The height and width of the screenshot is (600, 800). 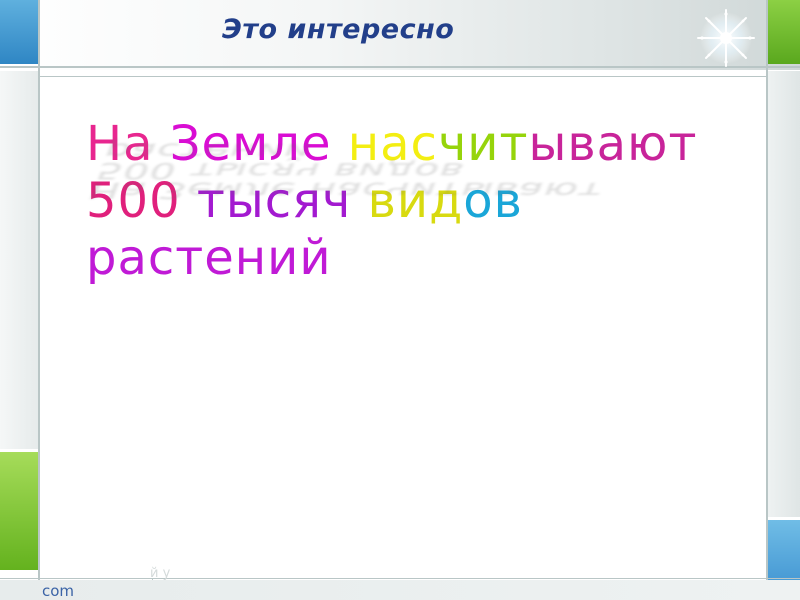 What do you see at coordinates (39, 300) in the screenshot?
I see `left-divider` at bounding box center [39, 300].